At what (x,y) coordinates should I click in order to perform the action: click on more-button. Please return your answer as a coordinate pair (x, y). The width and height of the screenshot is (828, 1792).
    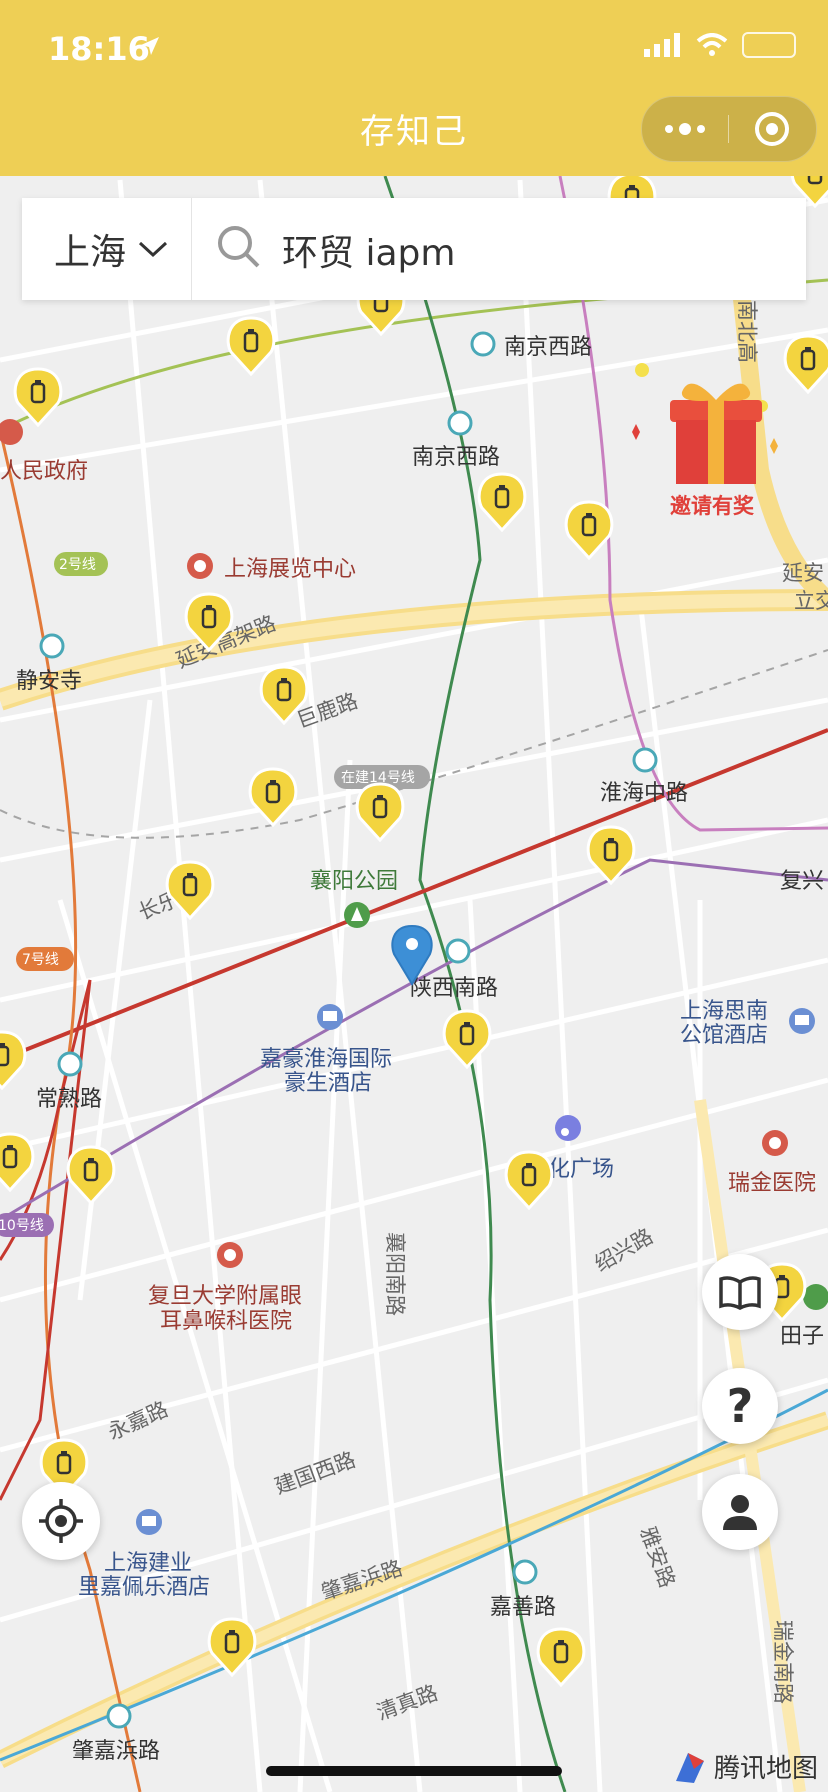
    Looking at the image, I should click on (685, 129).